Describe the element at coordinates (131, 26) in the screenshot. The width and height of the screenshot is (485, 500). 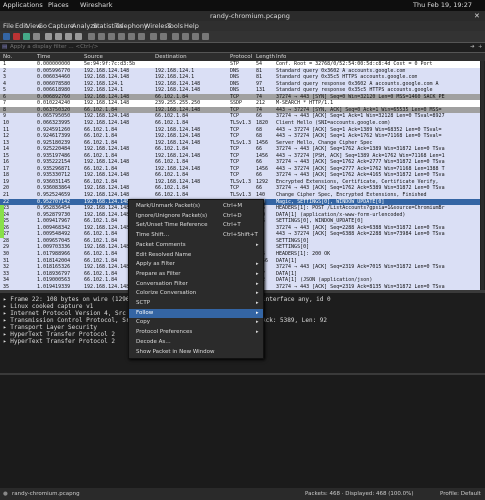
I see `menu-telephony: Telephony` at that location.